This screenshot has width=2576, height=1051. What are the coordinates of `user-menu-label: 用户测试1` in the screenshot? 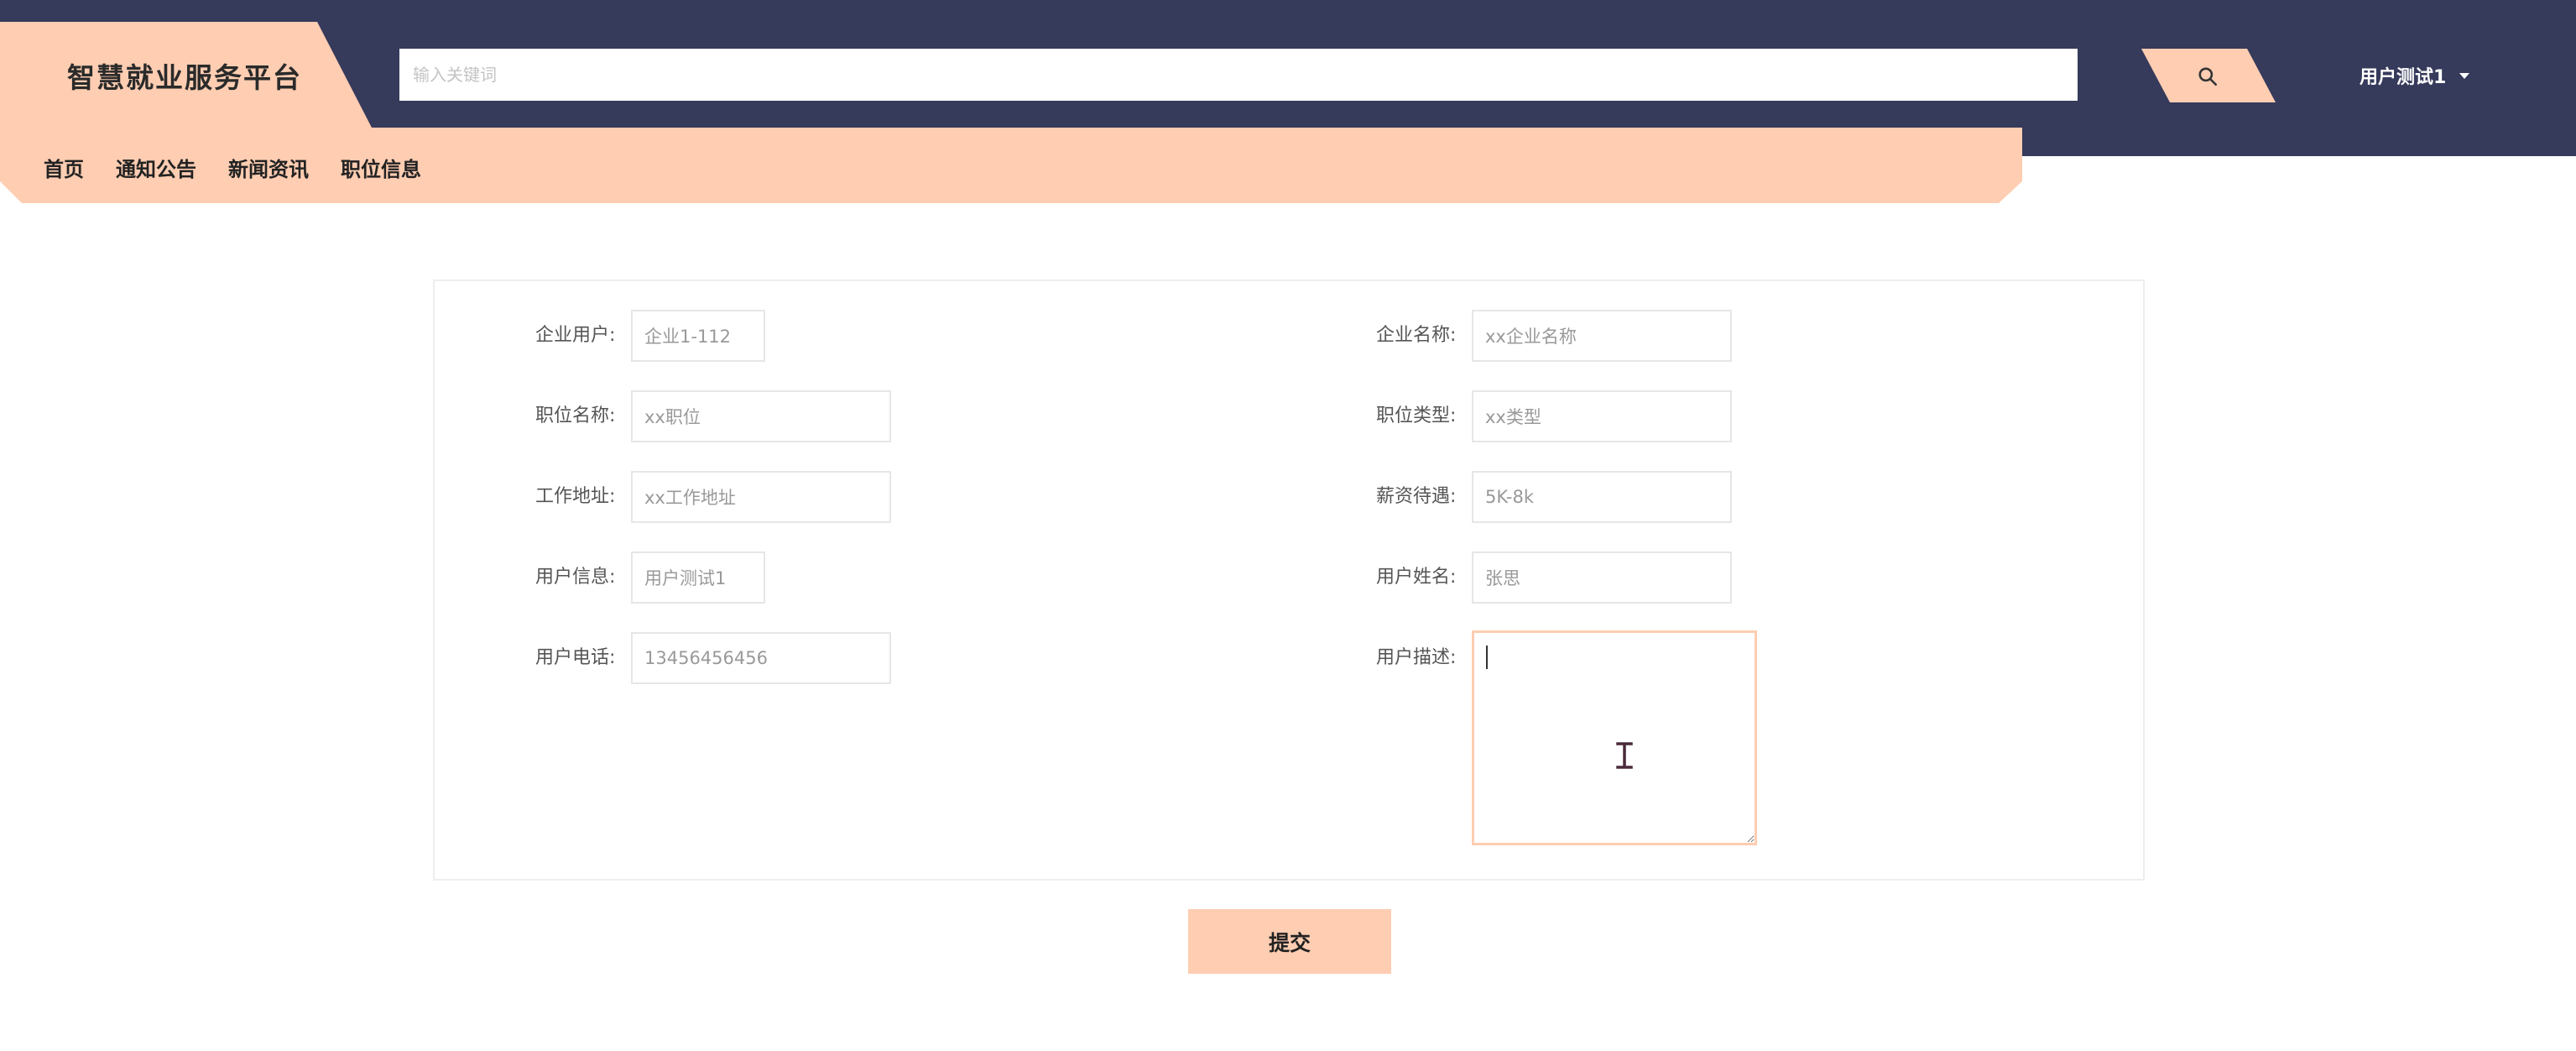 It's located at (2403, 78).